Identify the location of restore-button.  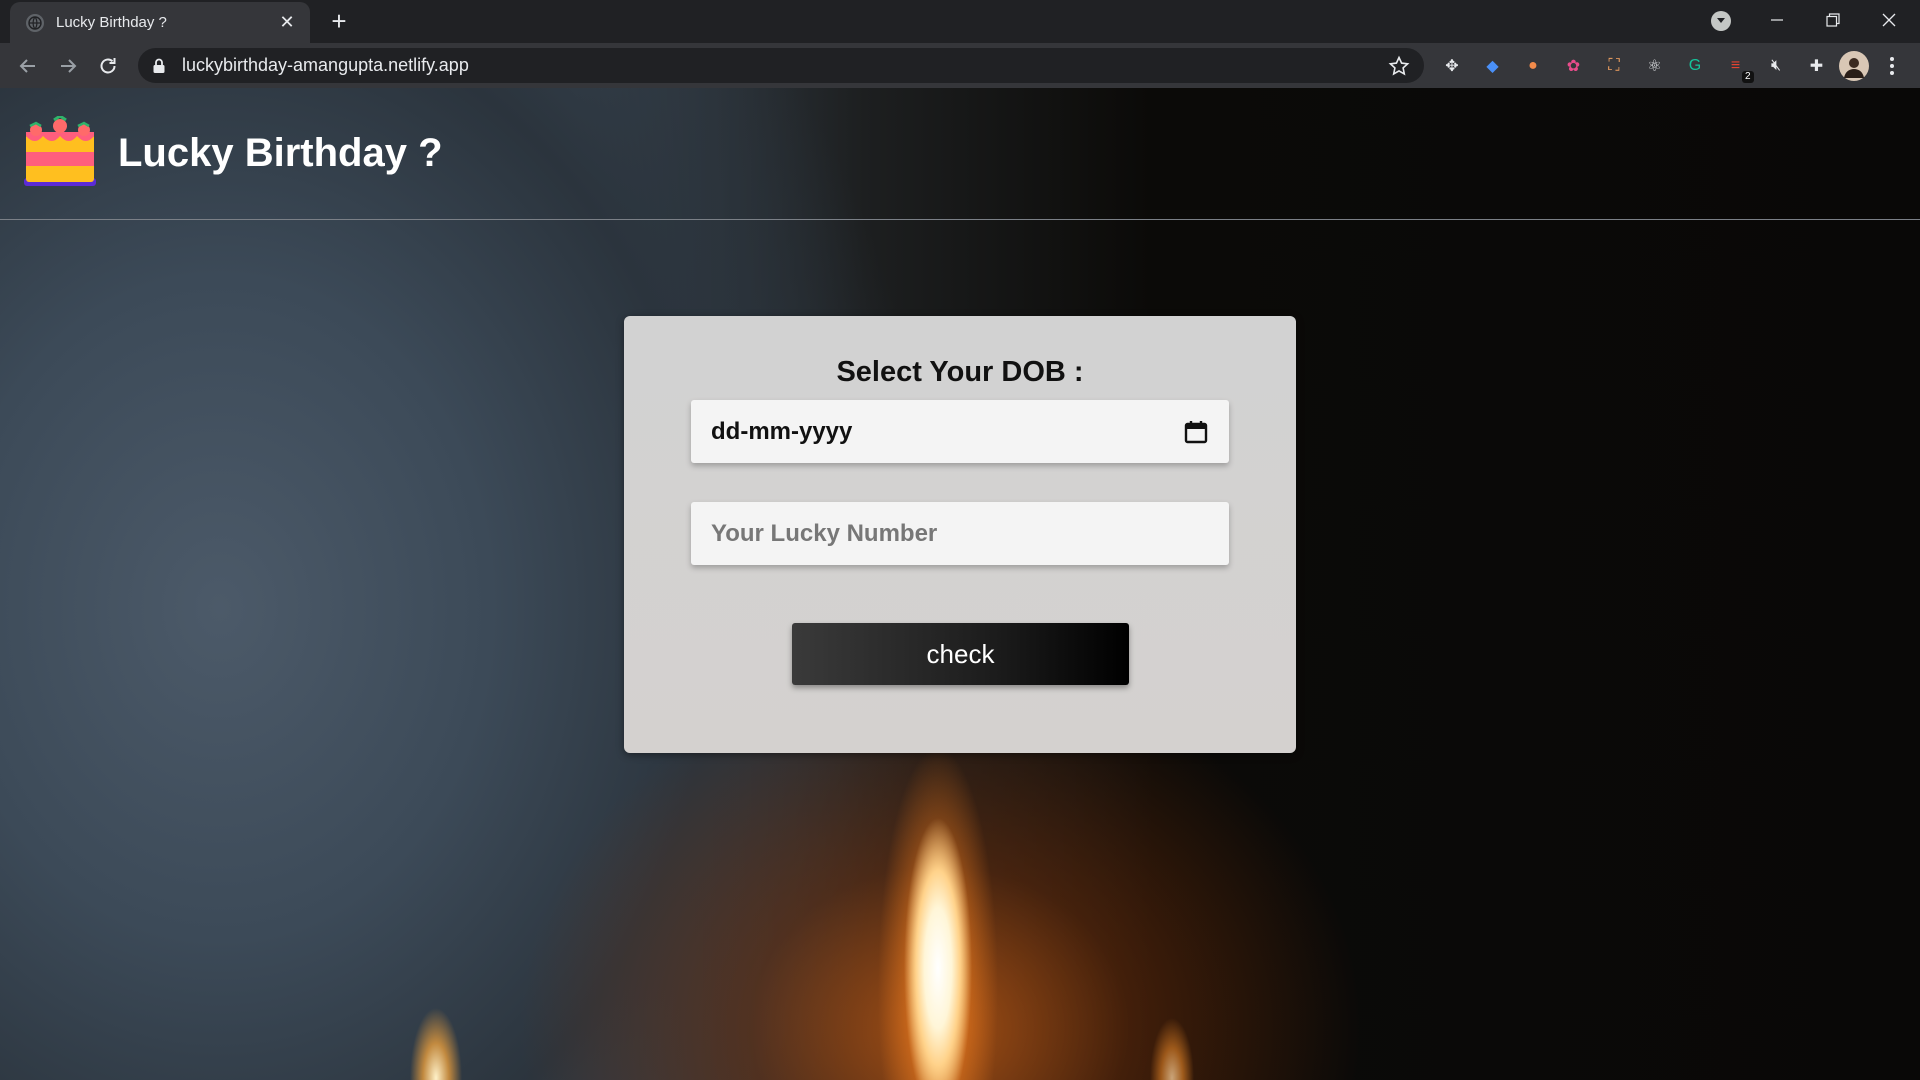
(1833, 20).